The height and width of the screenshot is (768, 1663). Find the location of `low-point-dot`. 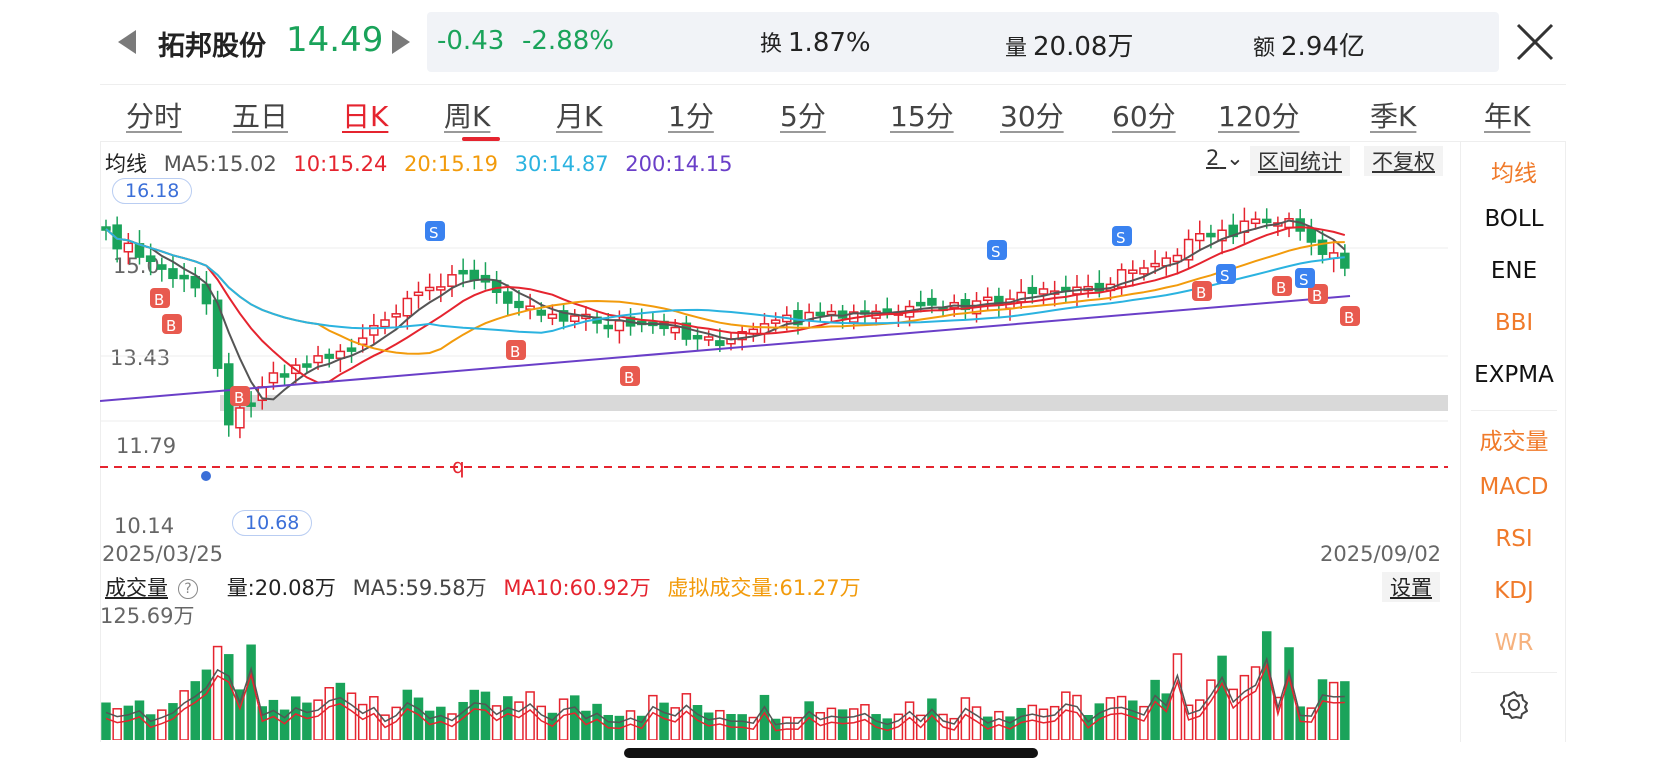

low-point-dot is located at coordinates (206, 476).